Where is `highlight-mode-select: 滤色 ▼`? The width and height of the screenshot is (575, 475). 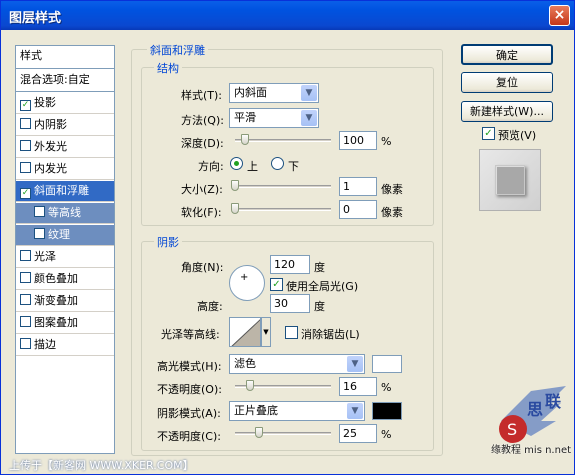 highlight-mode-select: 滤色 ▼ is located at coordinates (297, 364).